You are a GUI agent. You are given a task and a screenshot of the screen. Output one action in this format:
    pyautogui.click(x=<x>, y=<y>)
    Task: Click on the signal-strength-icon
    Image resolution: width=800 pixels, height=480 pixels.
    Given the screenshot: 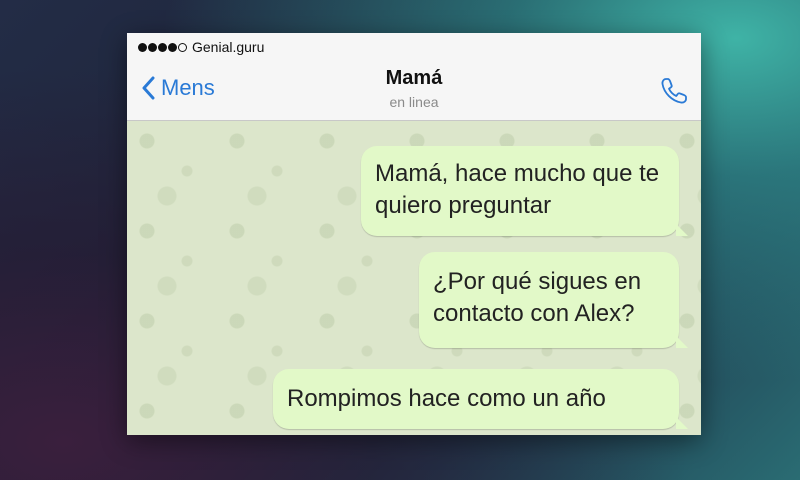 What is the action you would take?
    pyautogui.click(x=162, y=47)
    